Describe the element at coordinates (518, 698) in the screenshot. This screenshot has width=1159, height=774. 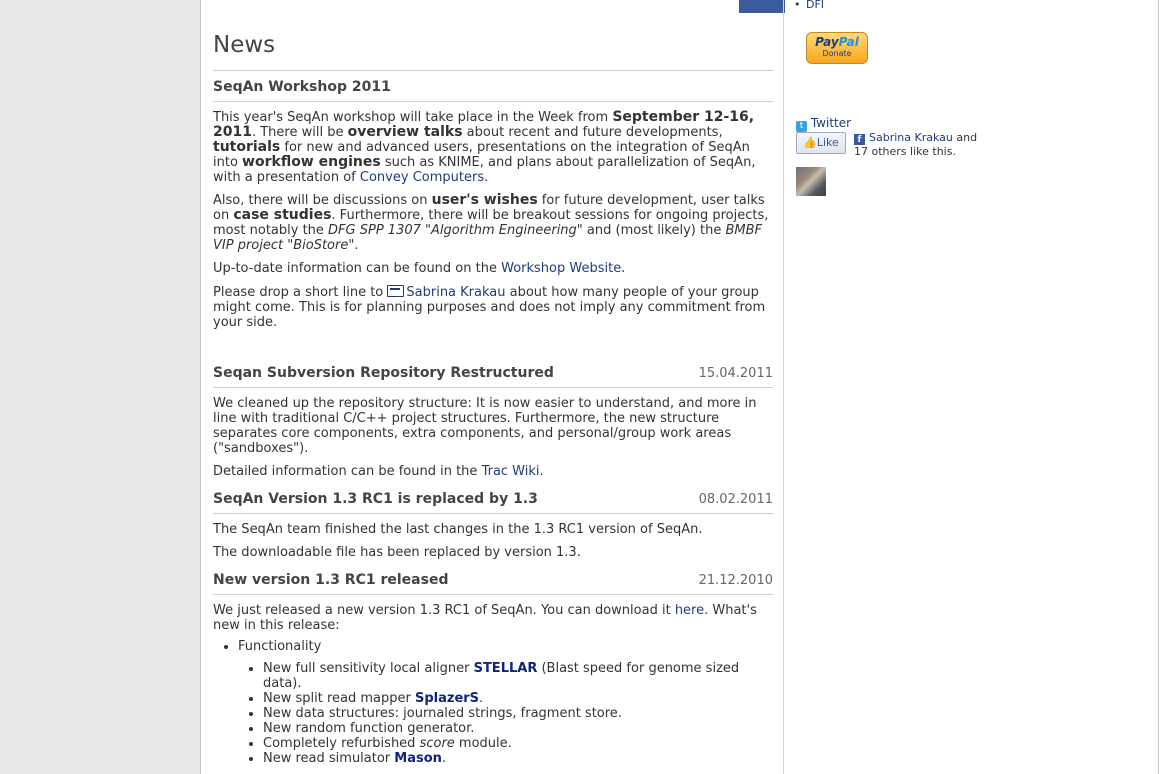
I see `list-item: New split read mapper SplazerS.` at that location.